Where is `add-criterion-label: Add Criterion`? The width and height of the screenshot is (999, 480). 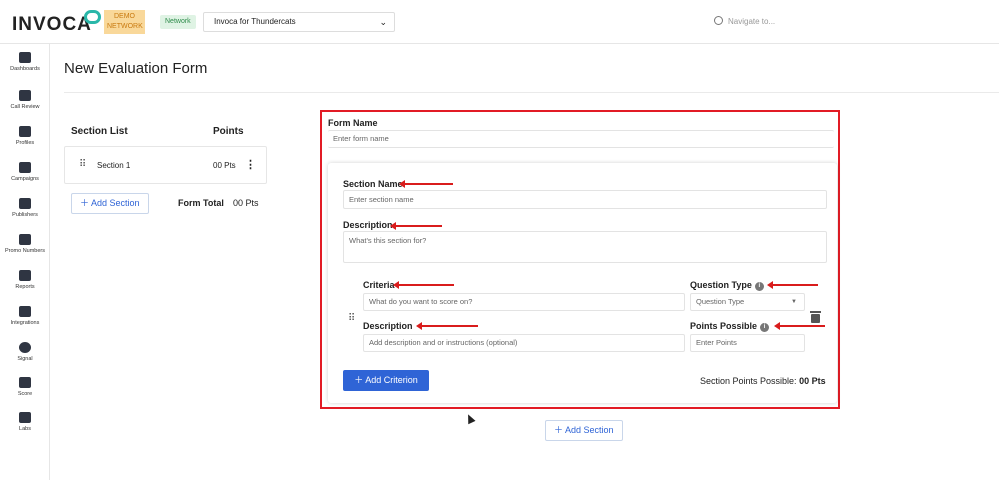
add-criterion-label: Add Criterion is located at coordinates (391, 380).